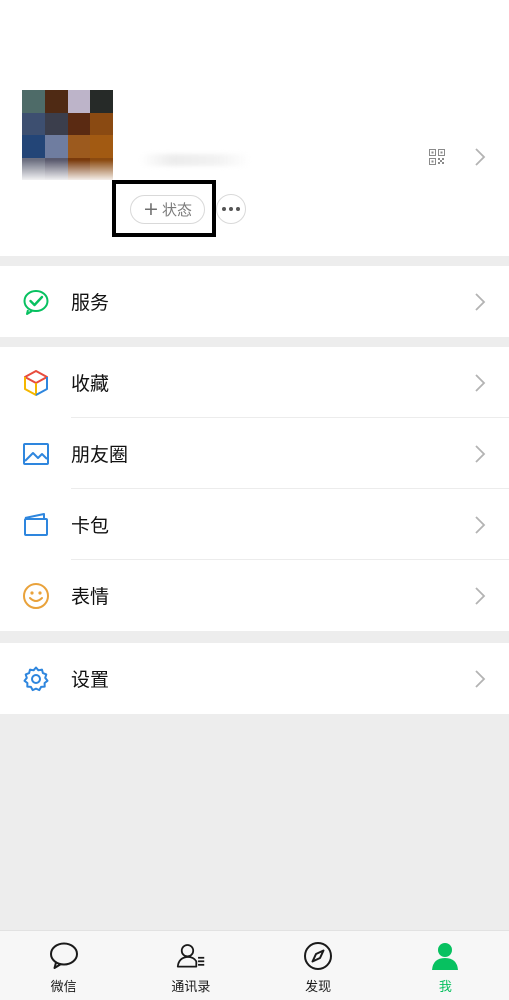  I want to click on avatar-fade, so click(67, 171).